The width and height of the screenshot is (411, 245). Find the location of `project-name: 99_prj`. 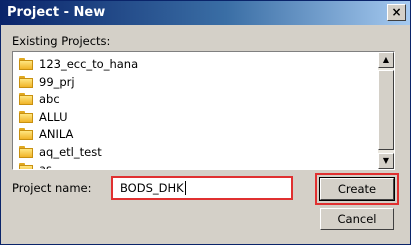

project-name: 99_prj is located at coordinates (57, 81).